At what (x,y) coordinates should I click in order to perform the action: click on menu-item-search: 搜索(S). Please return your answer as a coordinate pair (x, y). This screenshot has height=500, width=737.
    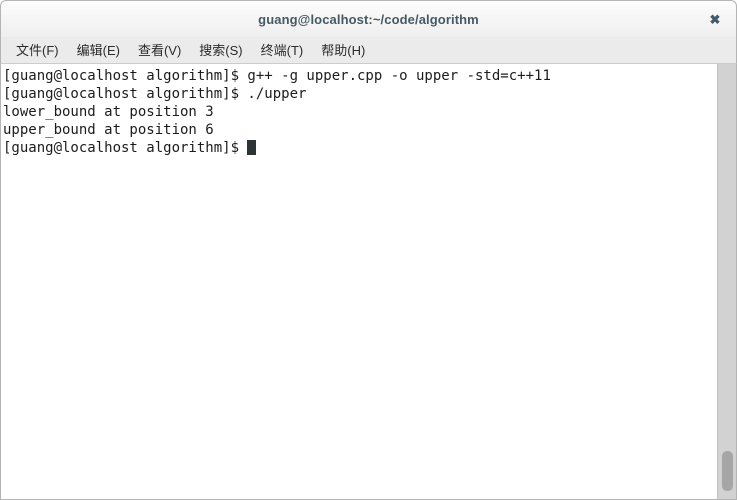
    Looking at the image, I should click on (220, 50).